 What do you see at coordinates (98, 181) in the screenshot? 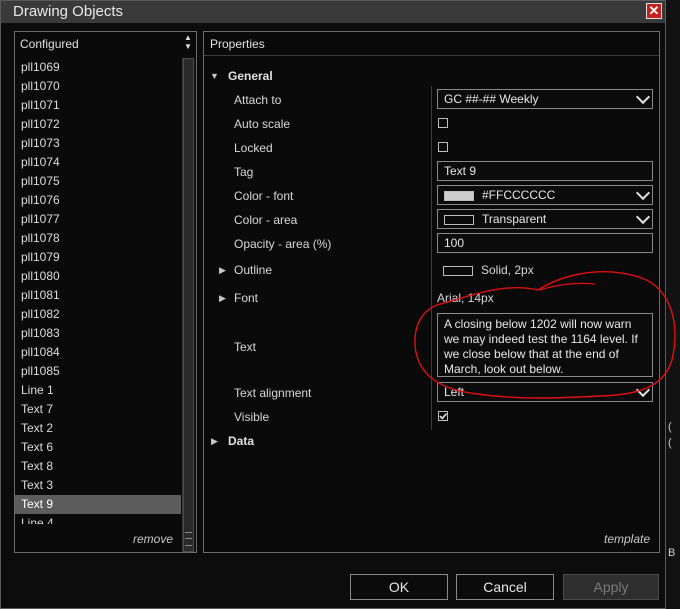
I see `list-item: pll1075` at bounding box center [98, 181].